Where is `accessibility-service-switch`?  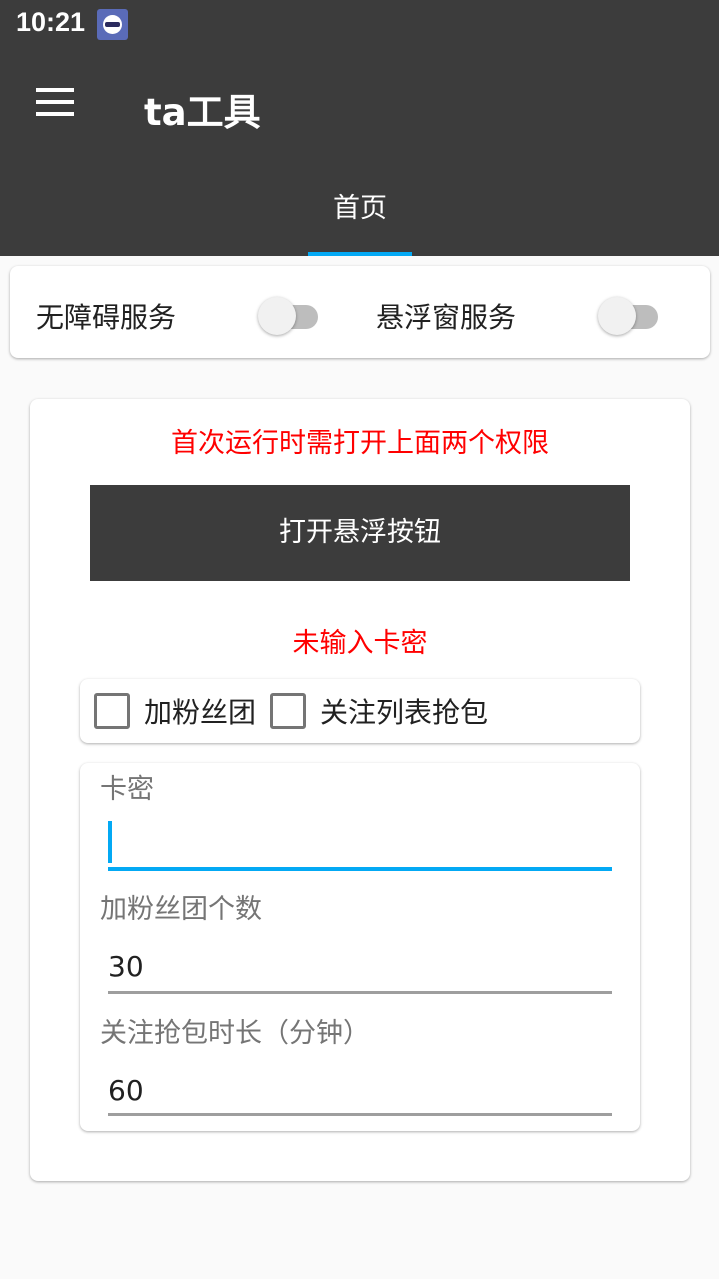 accessibility-service-switch is located at coordinates (289, 316).